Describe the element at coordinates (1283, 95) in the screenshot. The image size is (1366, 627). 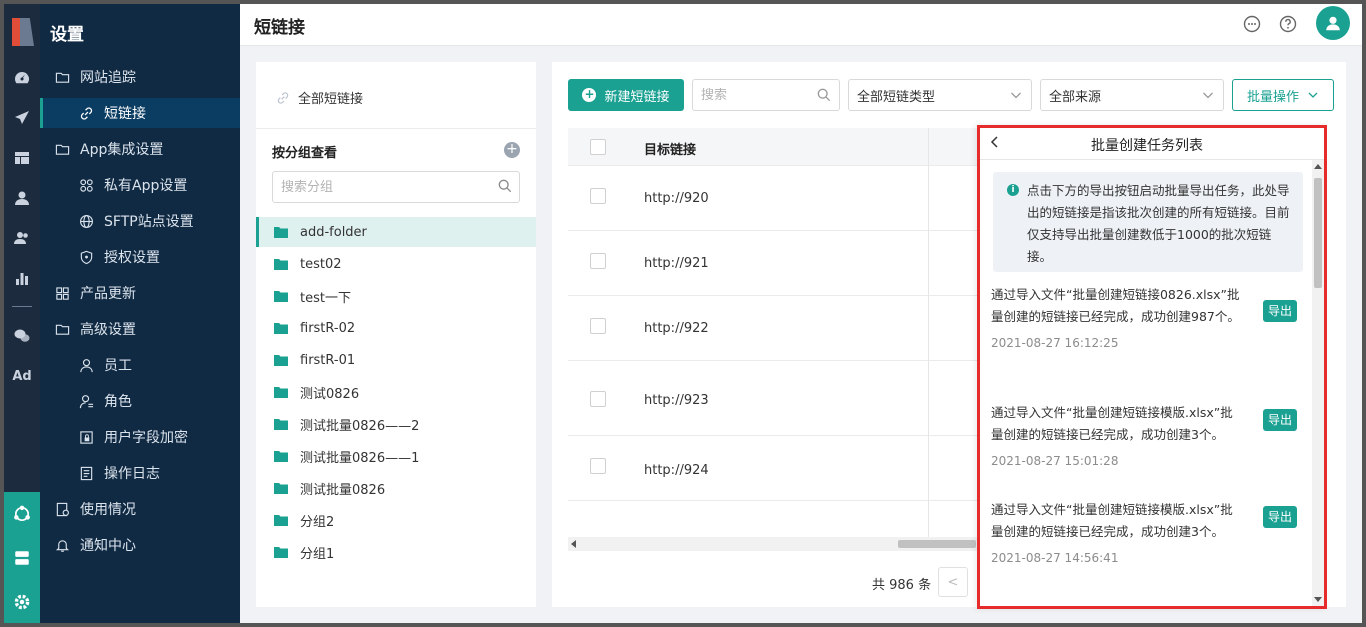
I see `batch-operations-button: 批量操作` at that location.